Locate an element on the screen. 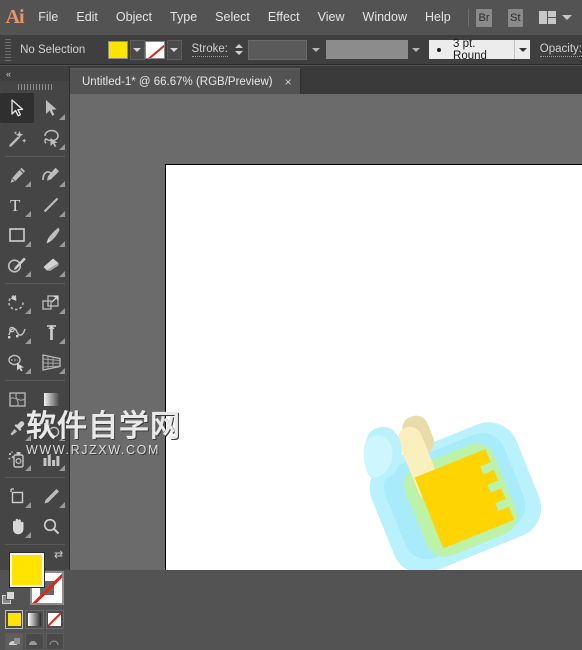 The height and width of the screenshot is (650, 582). draw-normal-button is located at coordinates (14, 641).